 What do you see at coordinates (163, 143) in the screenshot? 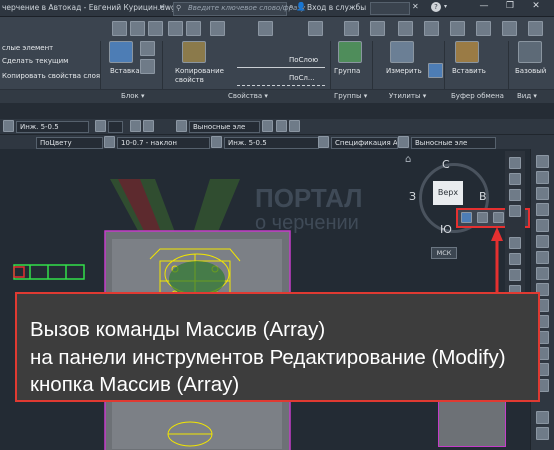
I see `linetype-style-combo: 10-0.7 - наклон` at bounding box center [163, 143].